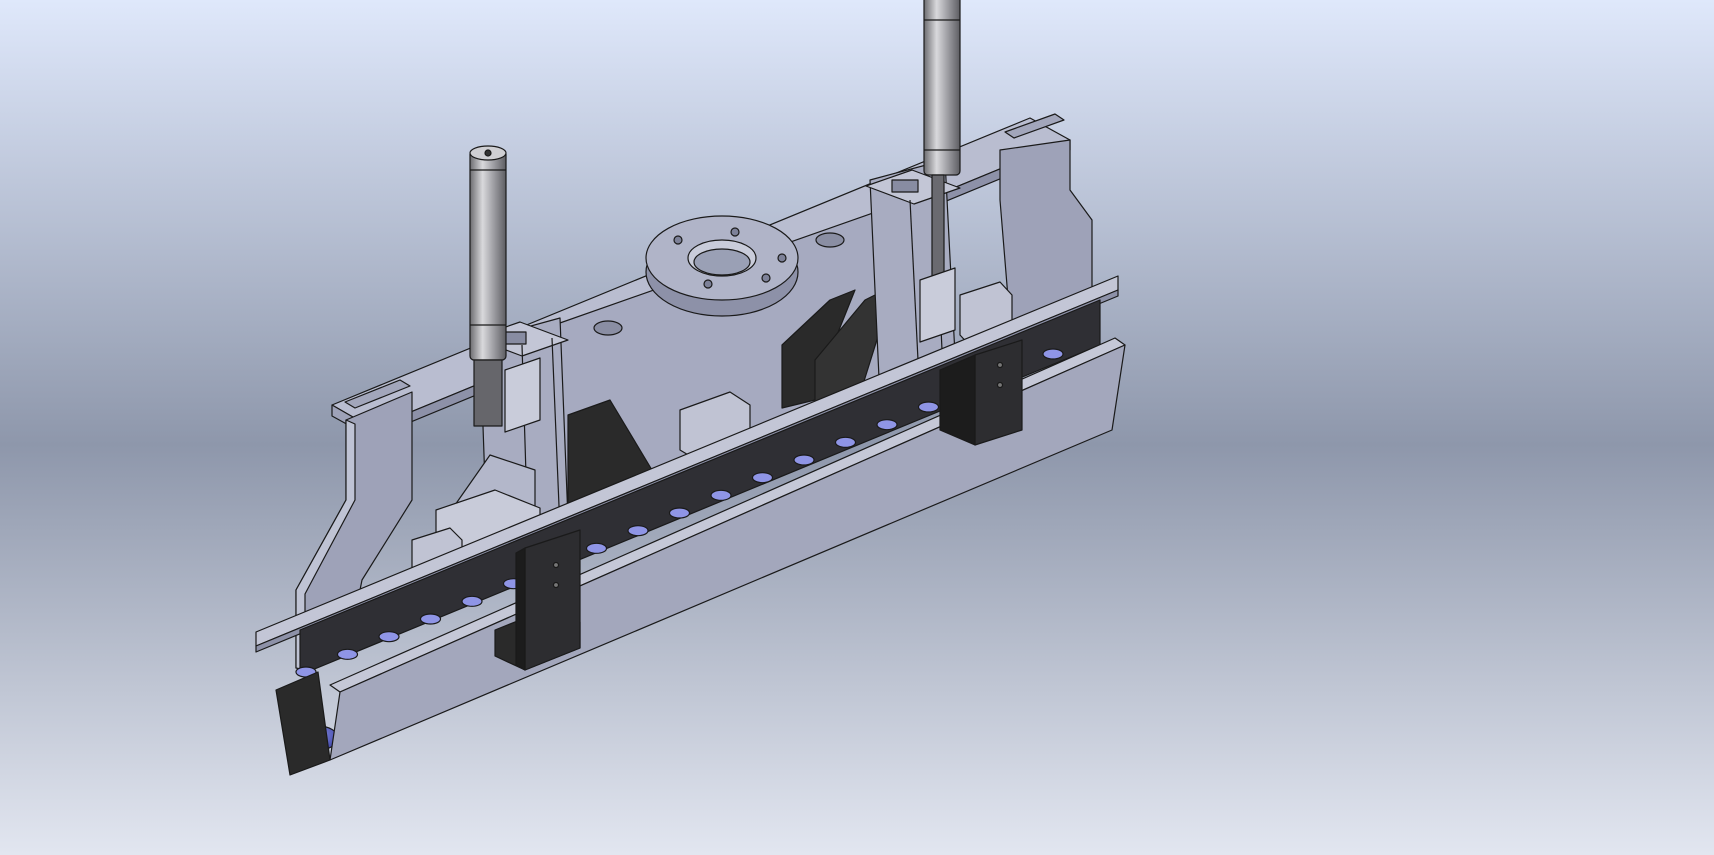 This screenshot has height=855, width=1714. Describe the element at coordinates (905, 186) in the screenshot. I see `right-guide-slot` at that location.